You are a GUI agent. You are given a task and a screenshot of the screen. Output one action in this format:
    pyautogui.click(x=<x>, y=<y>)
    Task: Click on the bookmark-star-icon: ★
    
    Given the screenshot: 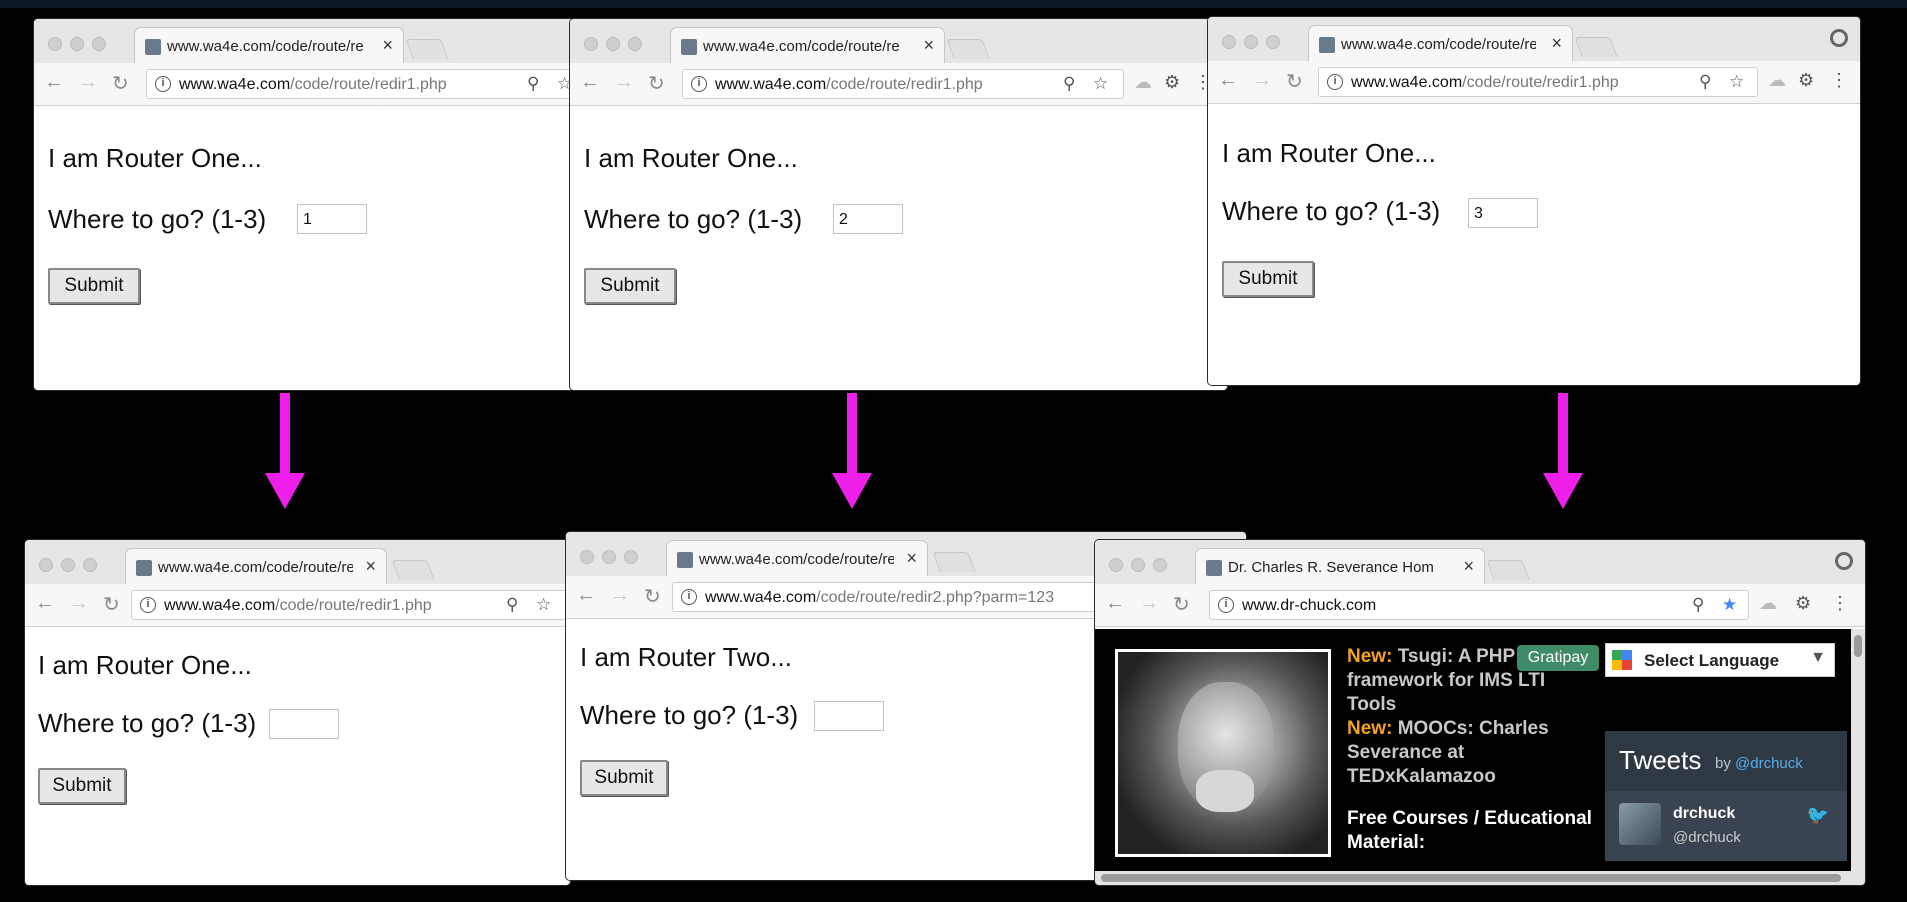 What is the action you would take?
    pyautogui.click(x=1729, y=605)
    